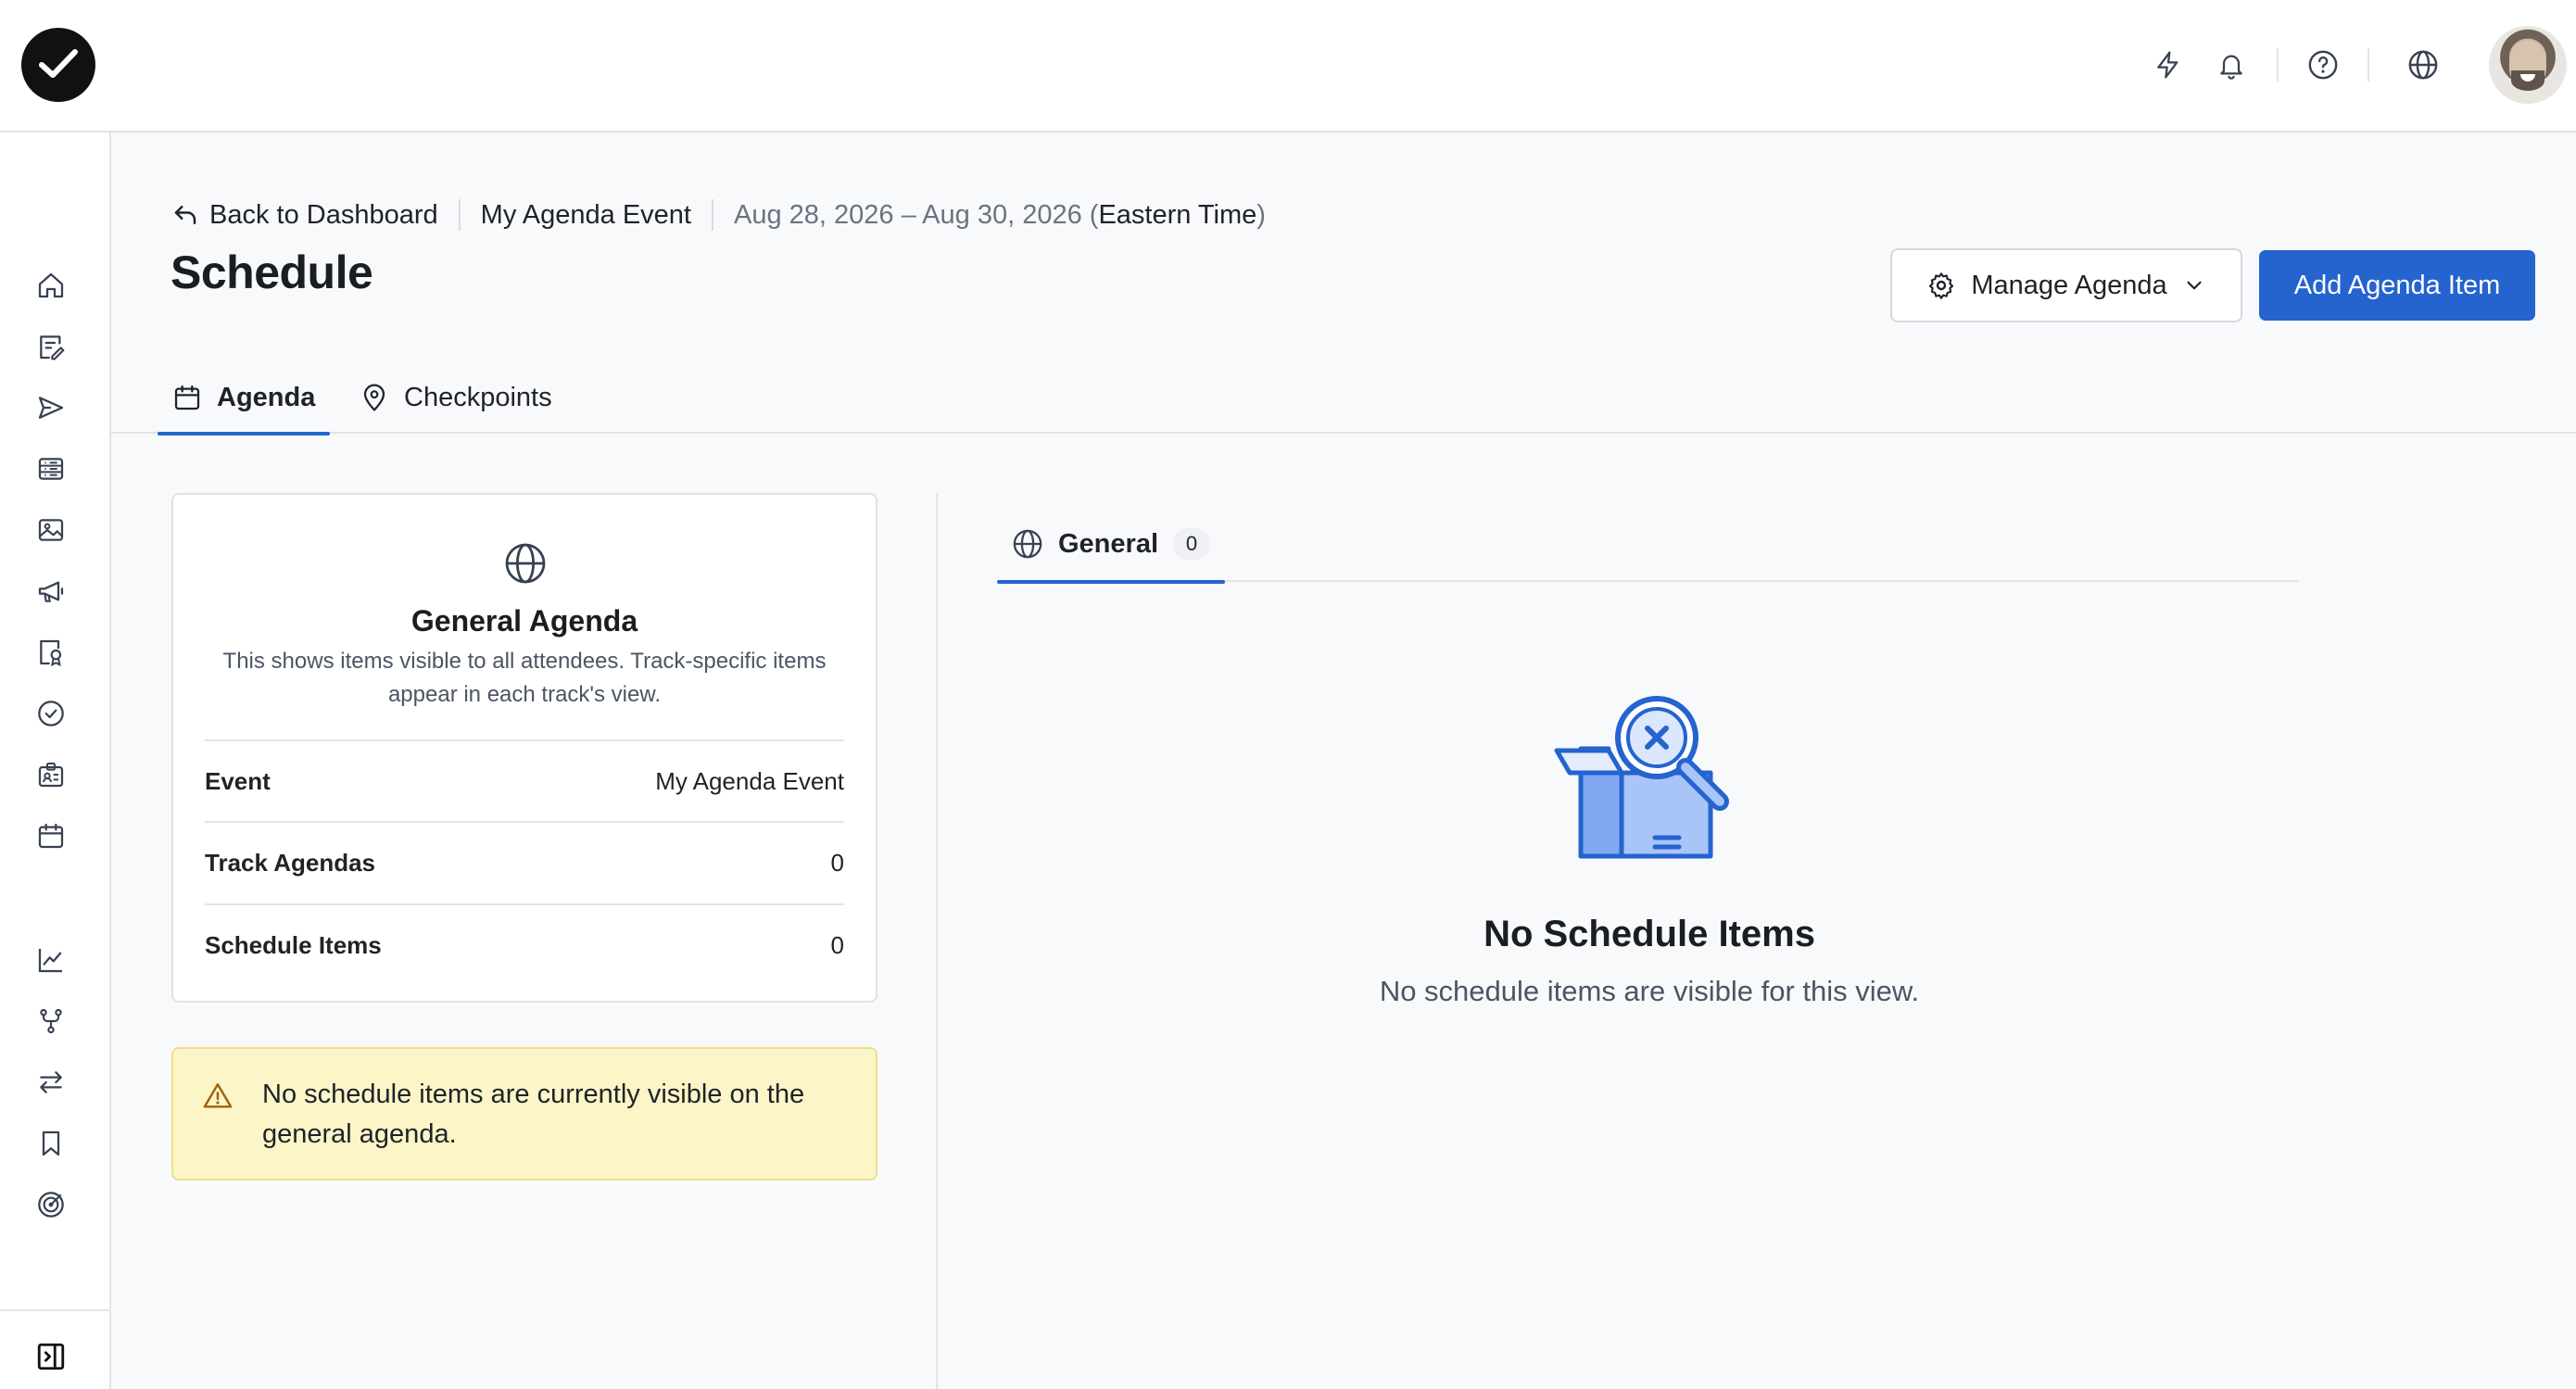 This screenshot has height=1389, width=2576. What do you see at coordinates (1261, 214) in the screenshot?
I see `close-paren: )` at bounding box center [1261, 214].